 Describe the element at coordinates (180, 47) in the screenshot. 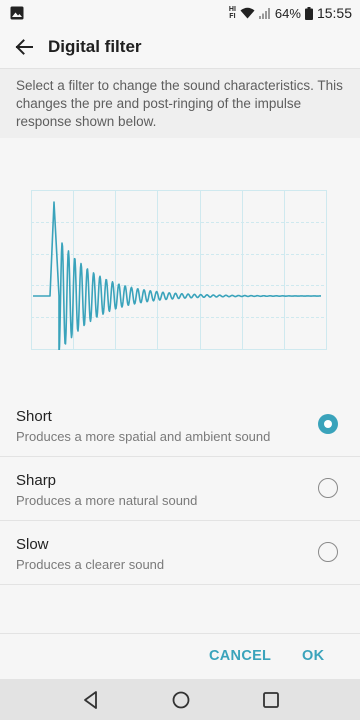

I see `app-bar: Digital filter` at that location.